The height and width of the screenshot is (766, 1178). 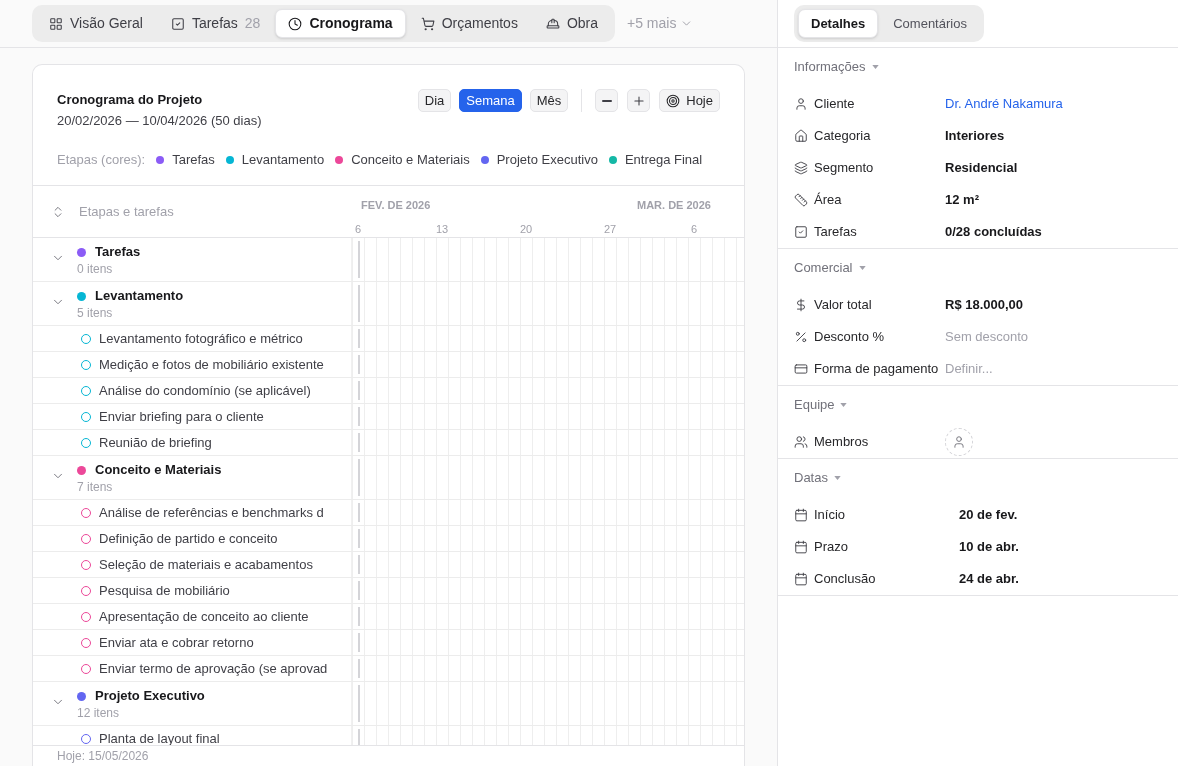 I want to click on dollar-icon, so click(x=801, y=305).